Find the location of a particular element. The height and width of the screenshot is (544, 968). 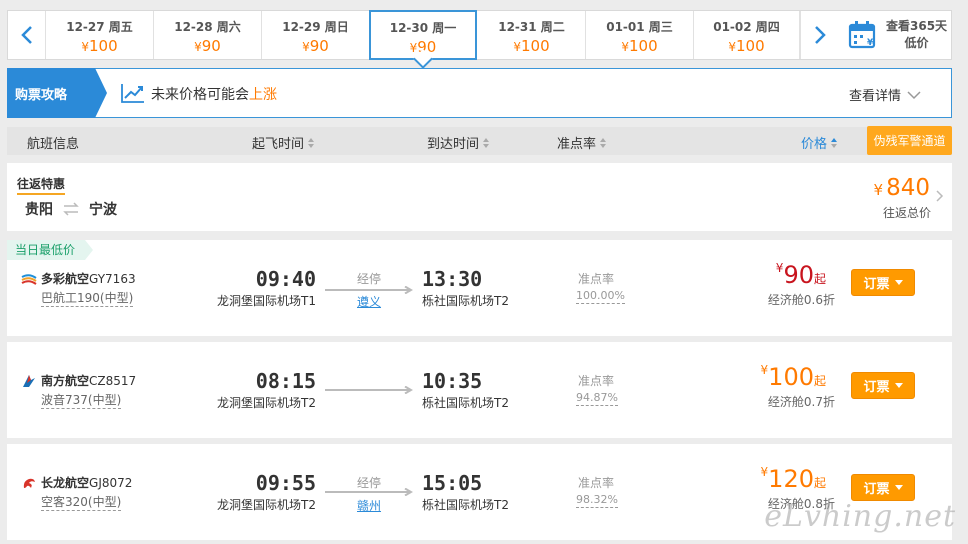

sort-departure-time: 起飞时间 is located at coordinates (283, 142).